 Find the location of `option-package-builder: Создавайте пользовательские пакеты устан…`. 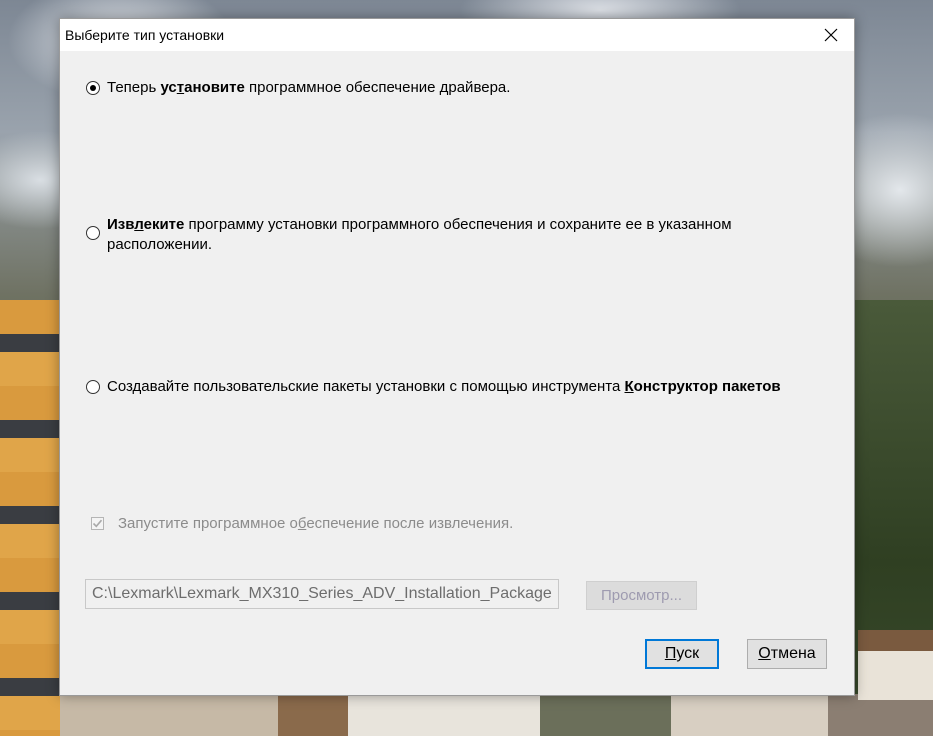

option-package-builder: Создавайте пользовательские пакеты устан… is located at coordinates (456, 387).